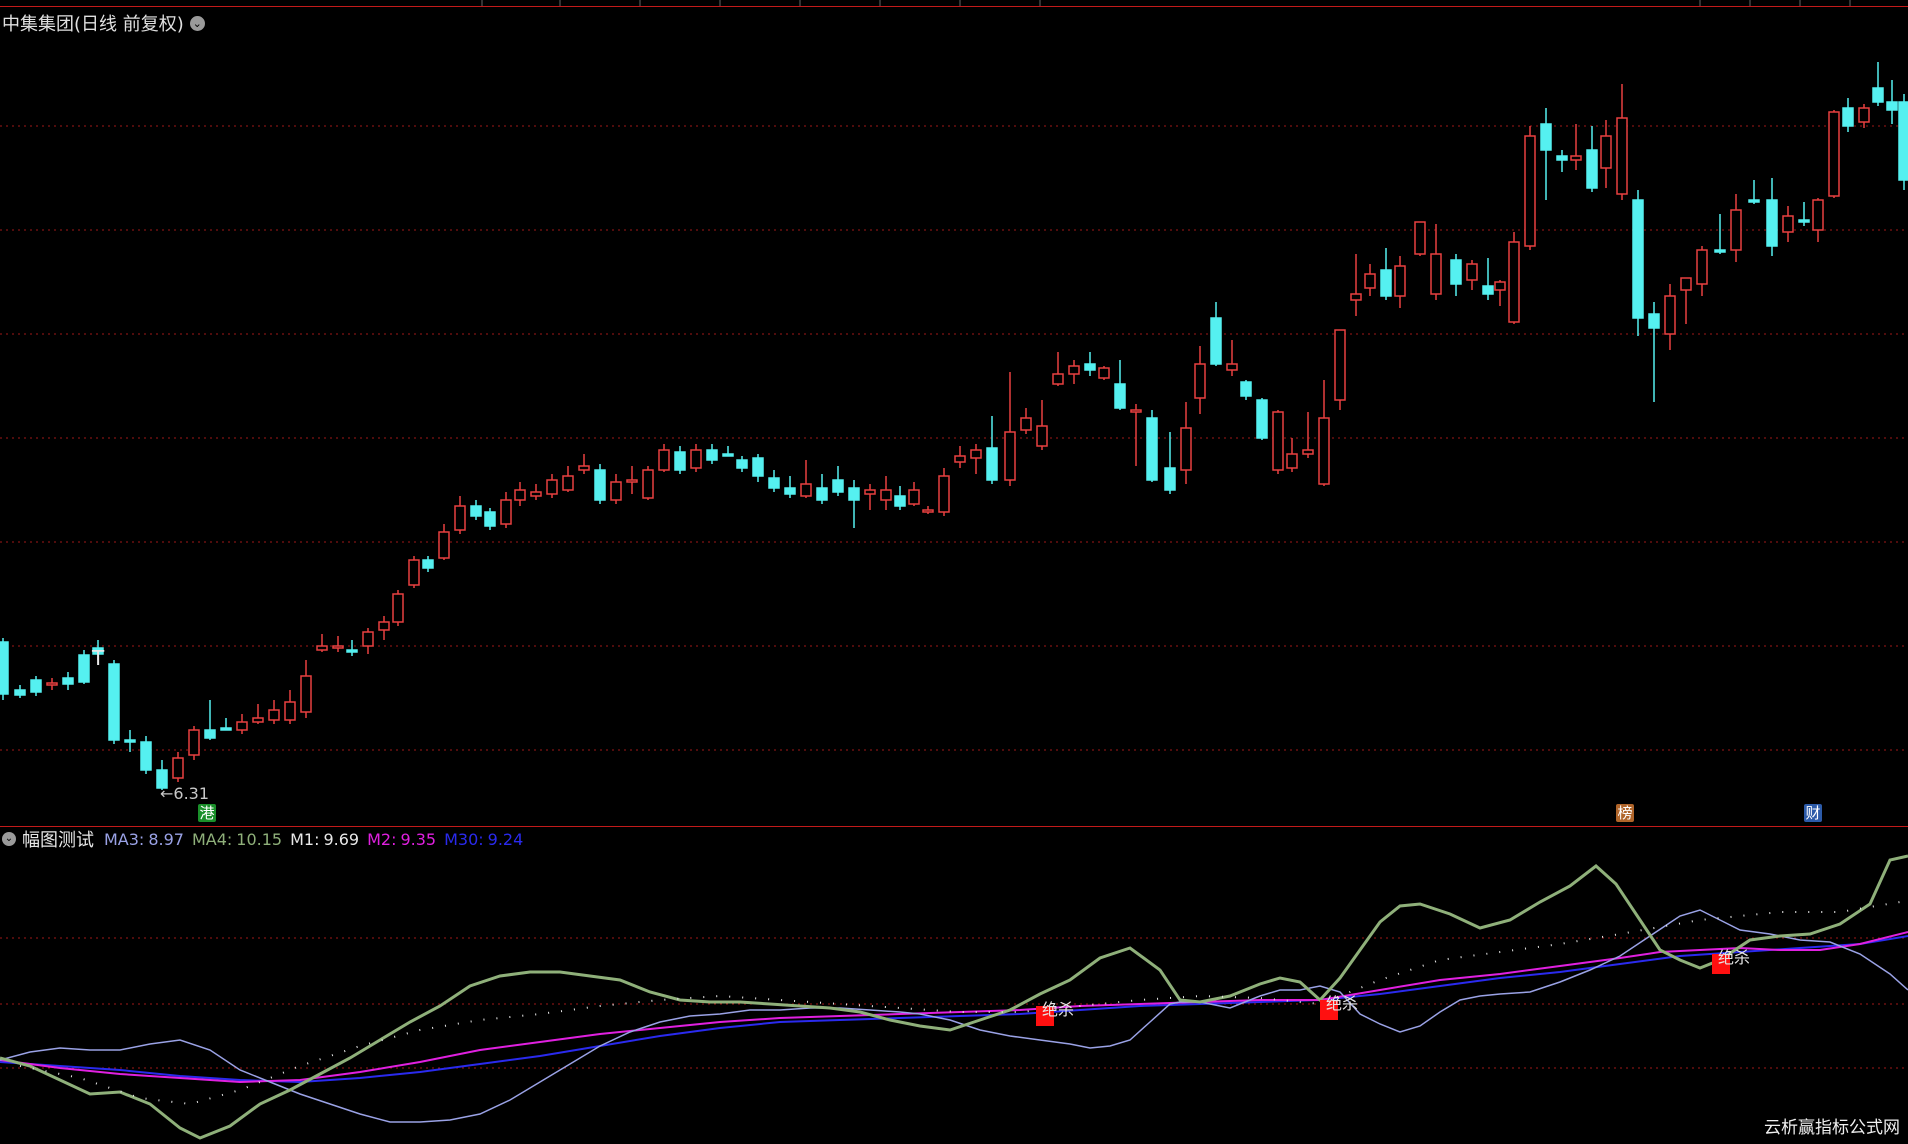 Image resolution: width=1908 pixels, height=1144 pixels. What do you see at coordinates (1734, 957) in the screenshot?
I see `signal-label-3: 绝杀` at bounding box center [1734, 957].